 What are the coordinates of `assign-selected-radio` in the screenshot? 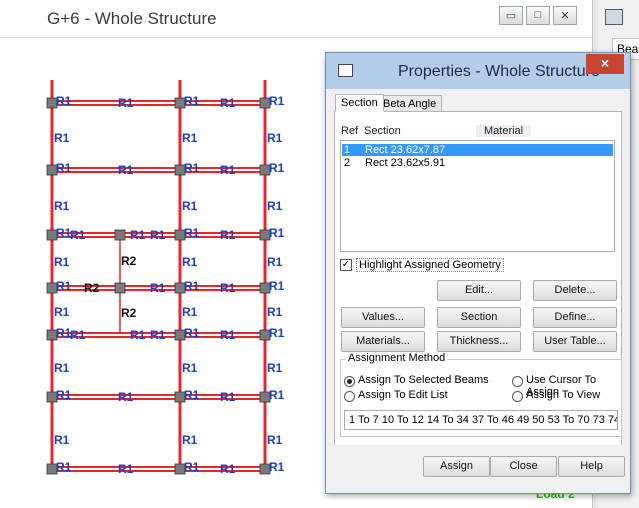 It's located at (349, 381).